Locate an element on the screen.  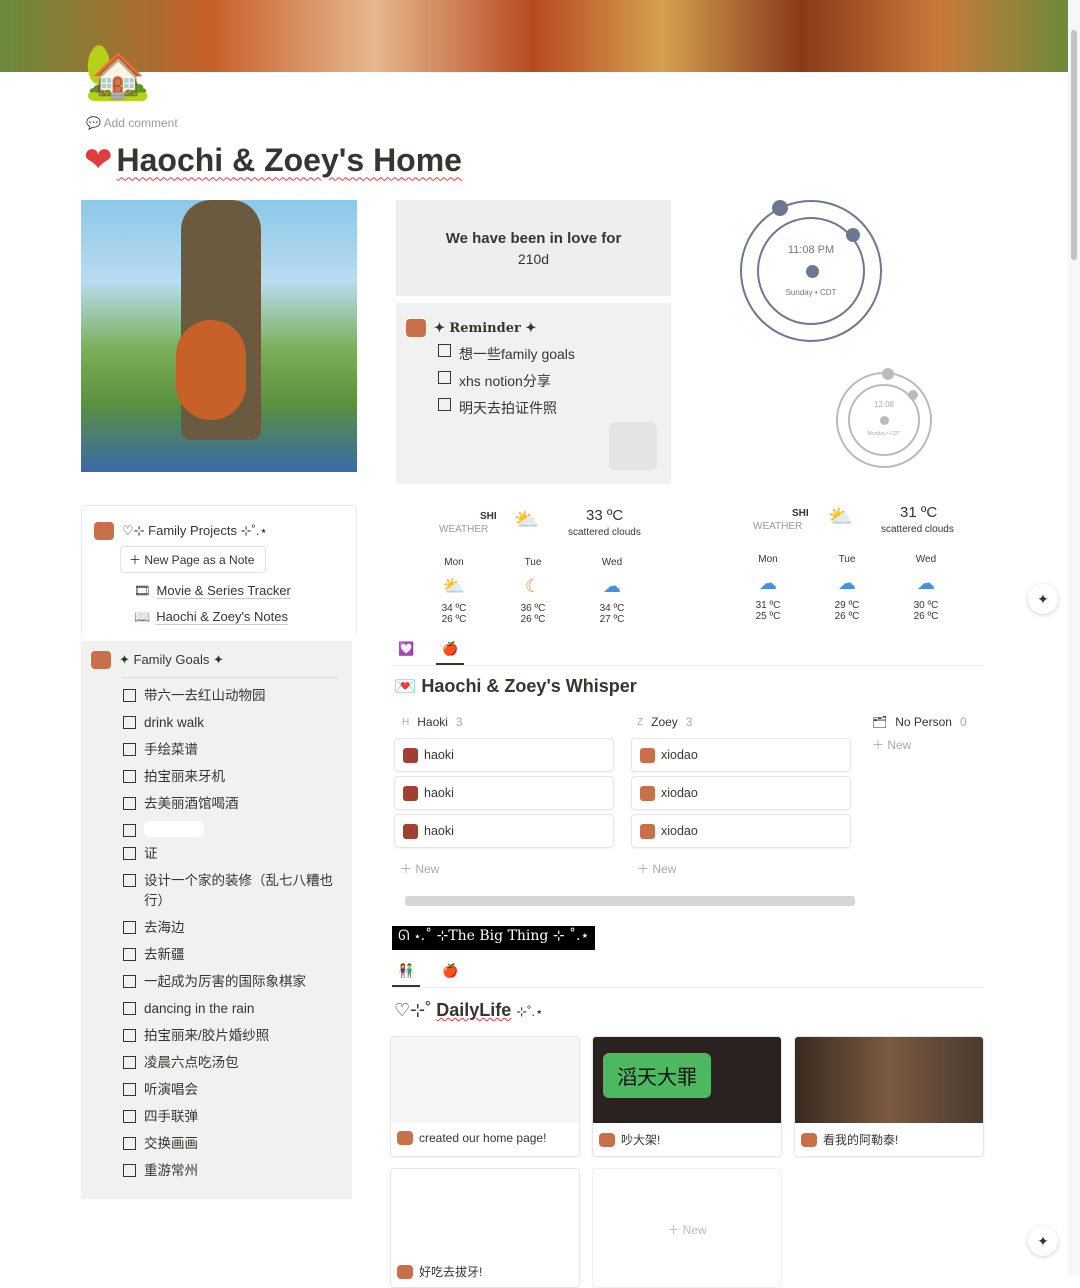
goal-item is located at coordinates (232, 829).